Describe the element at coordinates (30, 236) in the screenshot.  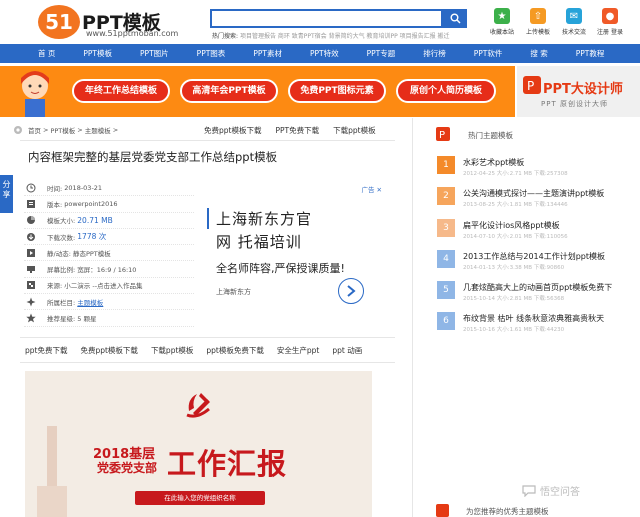
I see `download-icon` at that location.